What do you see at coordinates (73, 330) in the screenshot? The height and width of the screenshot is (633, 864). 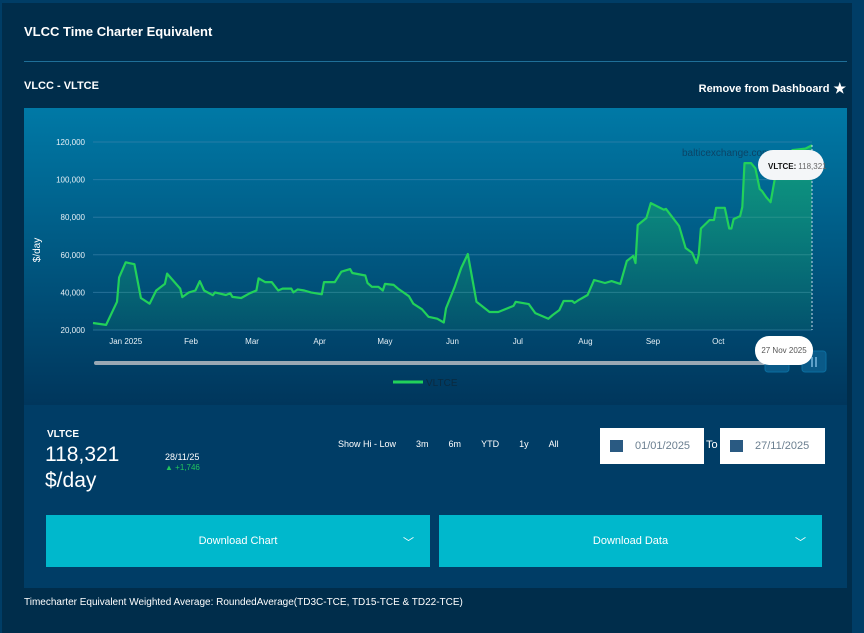 I see `y-tick-label: 20,000` at bounding box center [73, 330].